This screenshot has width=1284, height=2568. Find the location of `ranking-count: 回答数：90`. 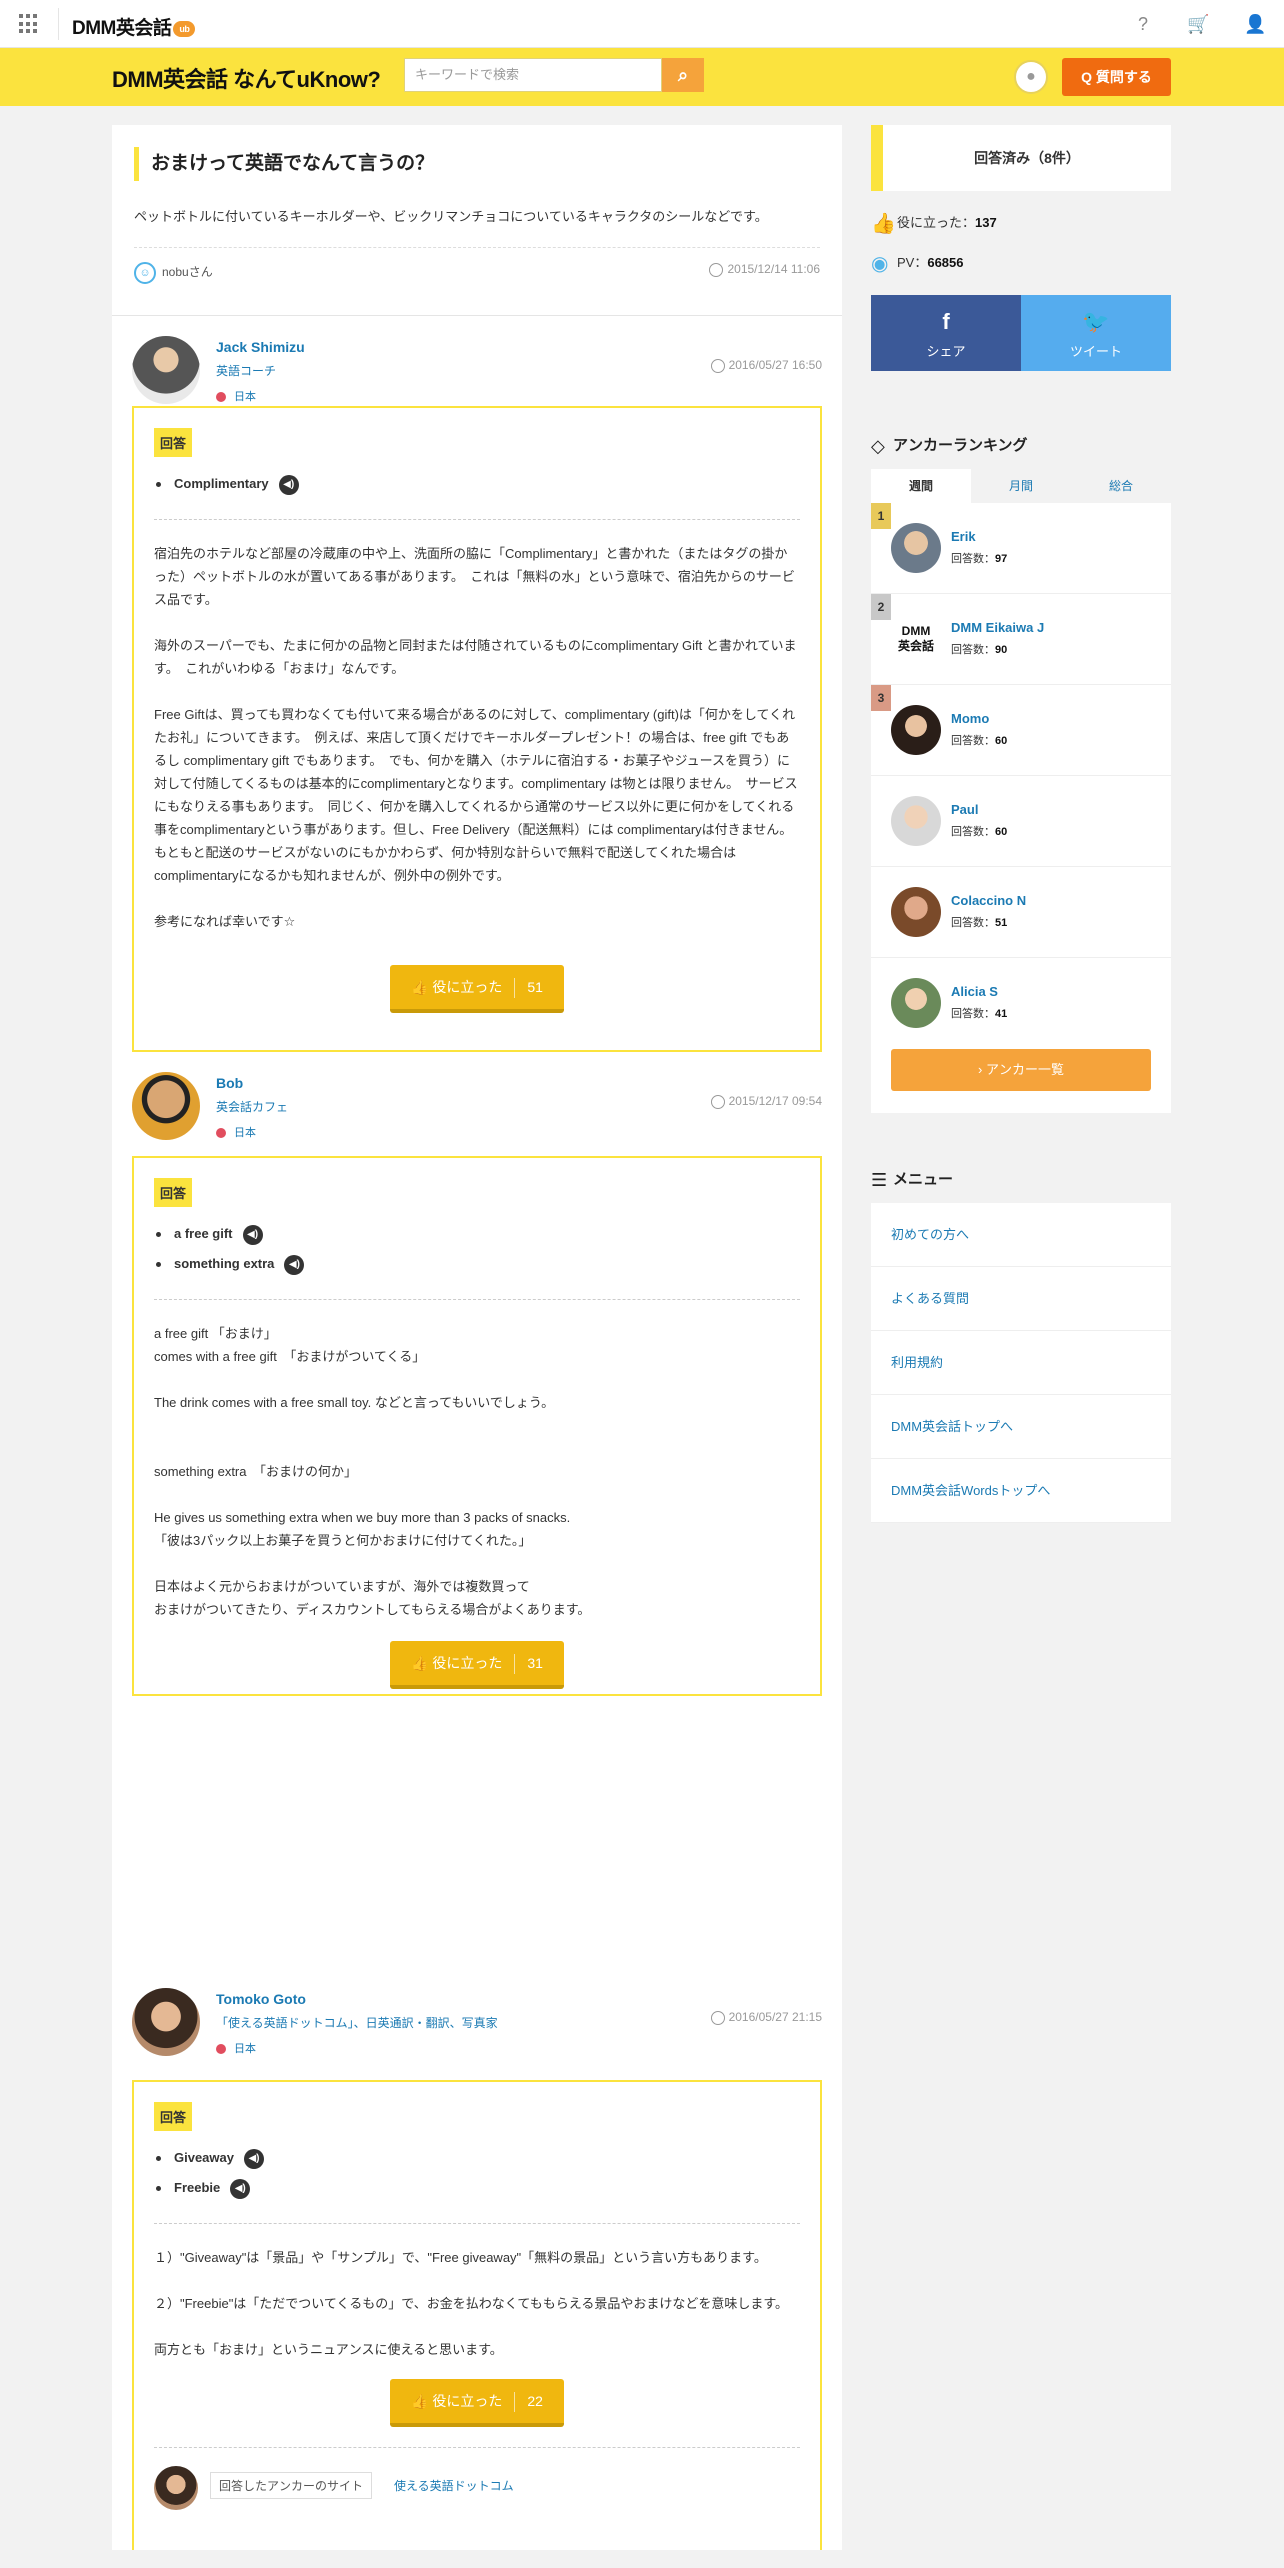

ranking-count: 回答数：90 is located at coordinates (979, 650).